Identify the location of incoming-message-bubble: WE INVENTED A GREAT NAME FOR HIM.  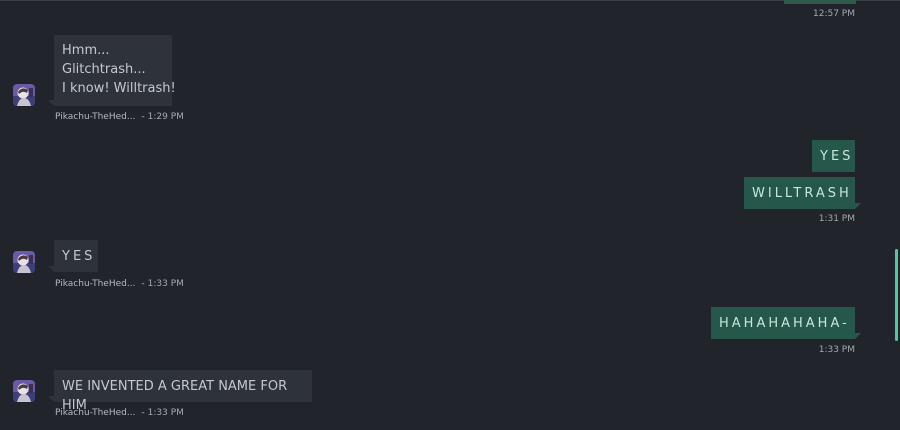
(180, 391).